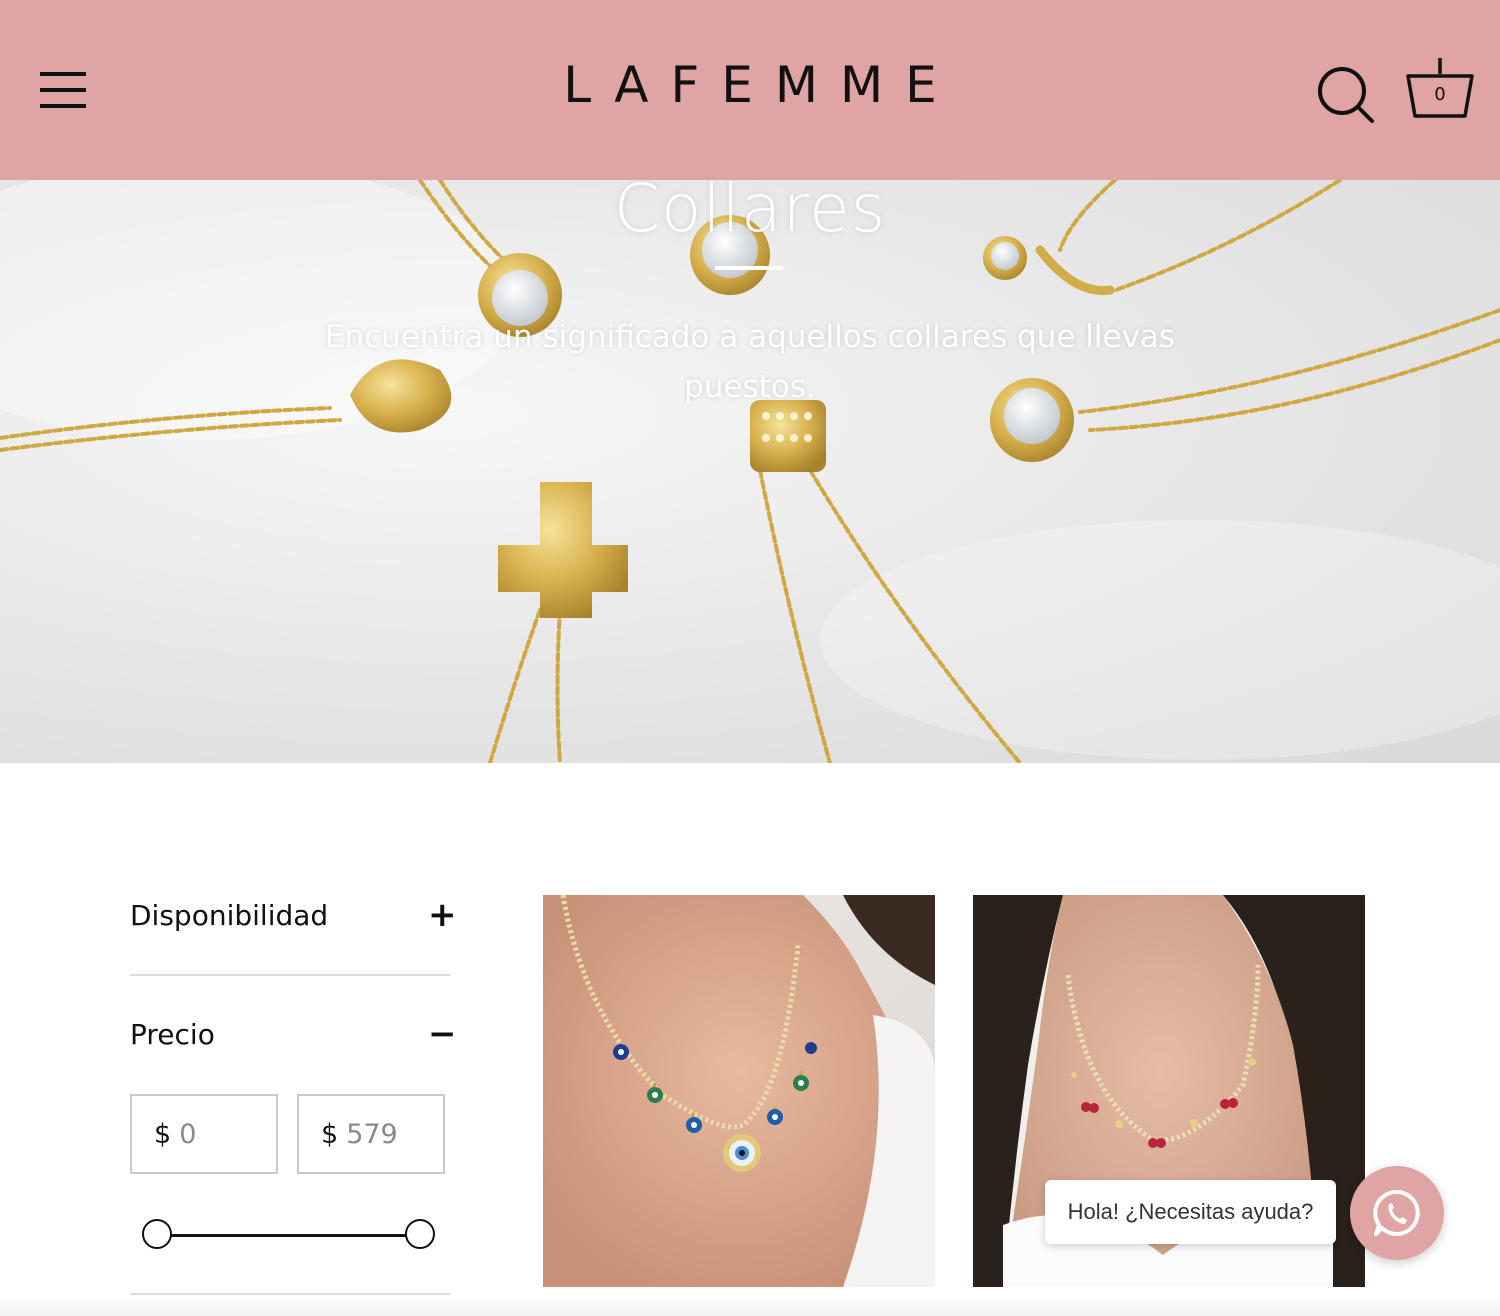  I want to click on cart-button: 0, so click(1440, 88).